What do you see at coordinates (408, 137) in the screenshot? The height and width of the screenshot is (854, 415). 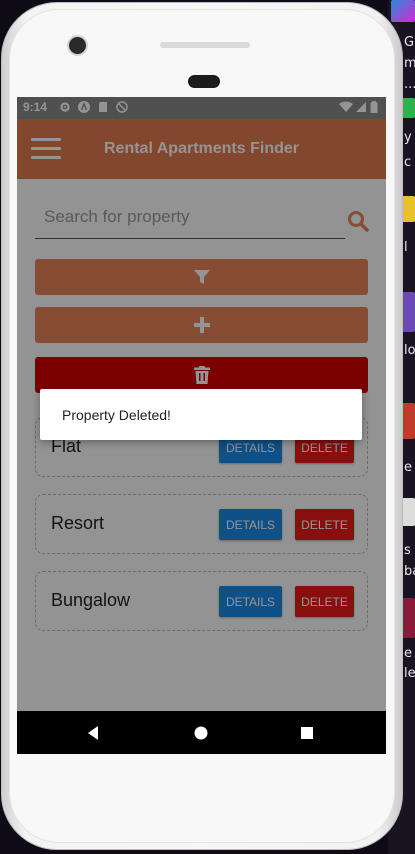 I see `desktop-text: y` at bounding box center [408, 137].